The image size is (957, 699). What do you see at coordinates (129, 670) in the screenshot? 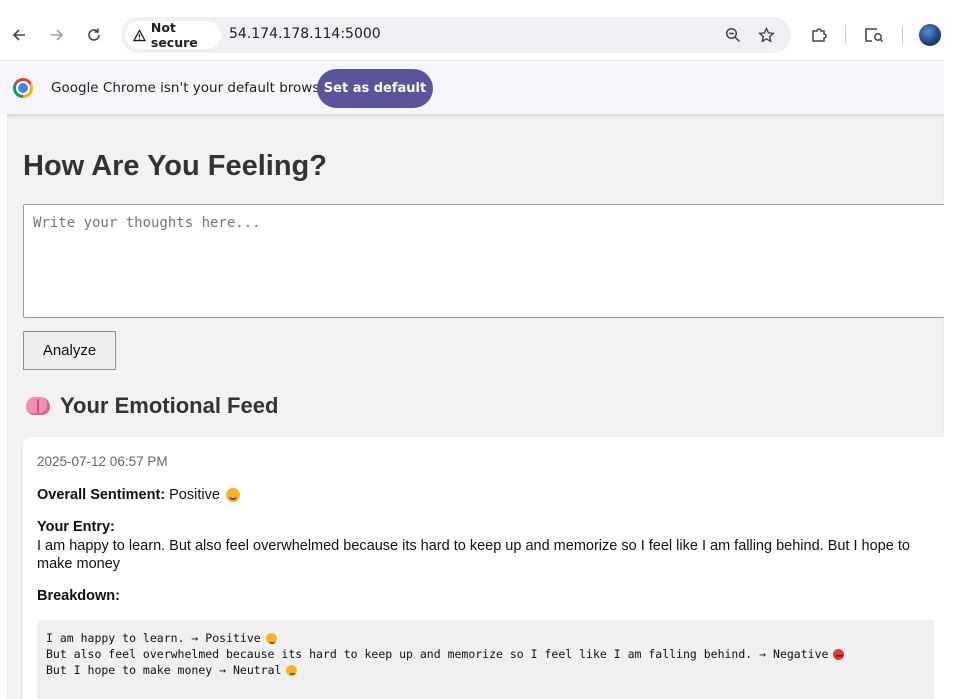
I see `breakdown-sentence: But I hope to make money` at bounding box center [129, 670].